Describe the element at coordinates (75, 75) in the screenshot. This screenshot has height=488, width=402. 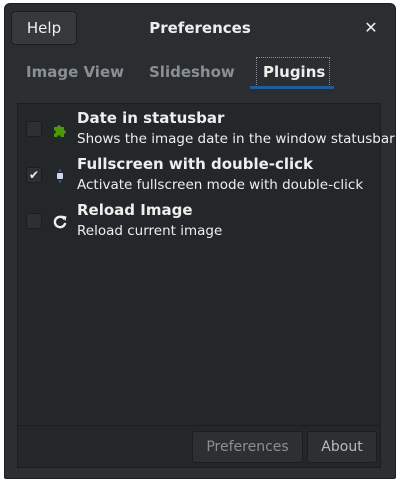
I see `tab-image-view: Image View` at that location.